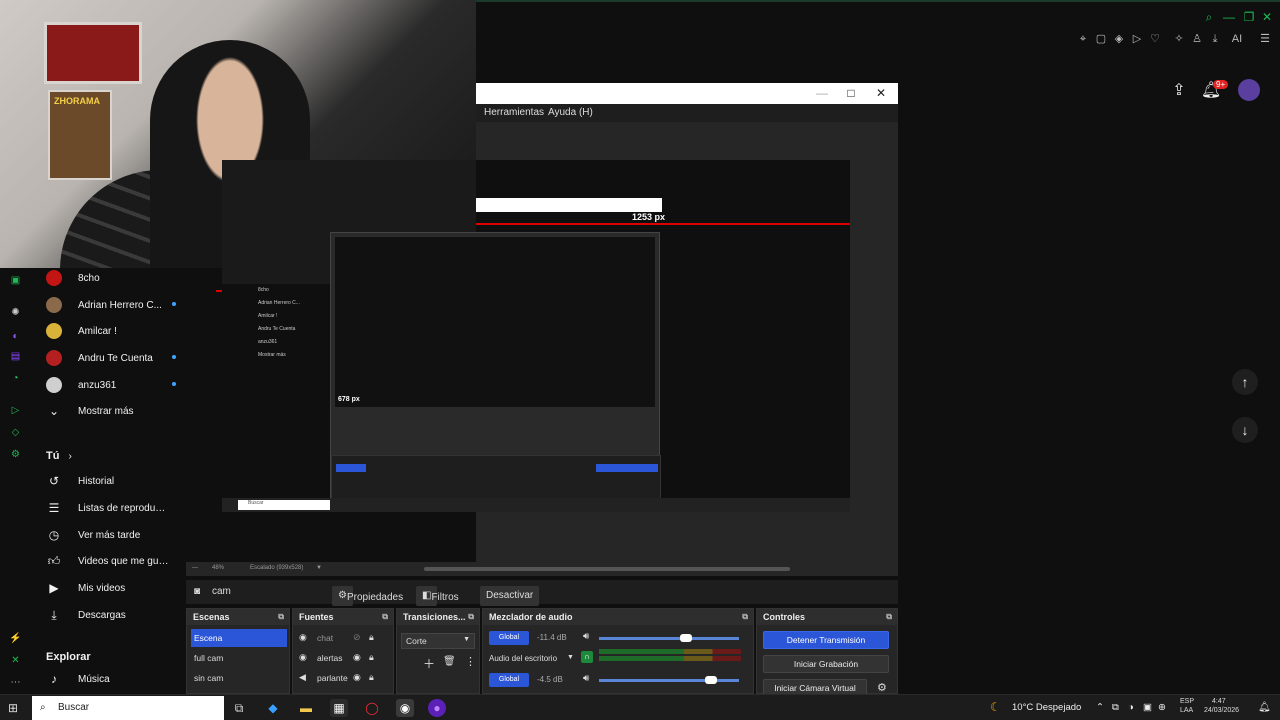 The height and width of the screenshot is (720, 1280). I want to click on scene-item: full cam, so click(239, 658).